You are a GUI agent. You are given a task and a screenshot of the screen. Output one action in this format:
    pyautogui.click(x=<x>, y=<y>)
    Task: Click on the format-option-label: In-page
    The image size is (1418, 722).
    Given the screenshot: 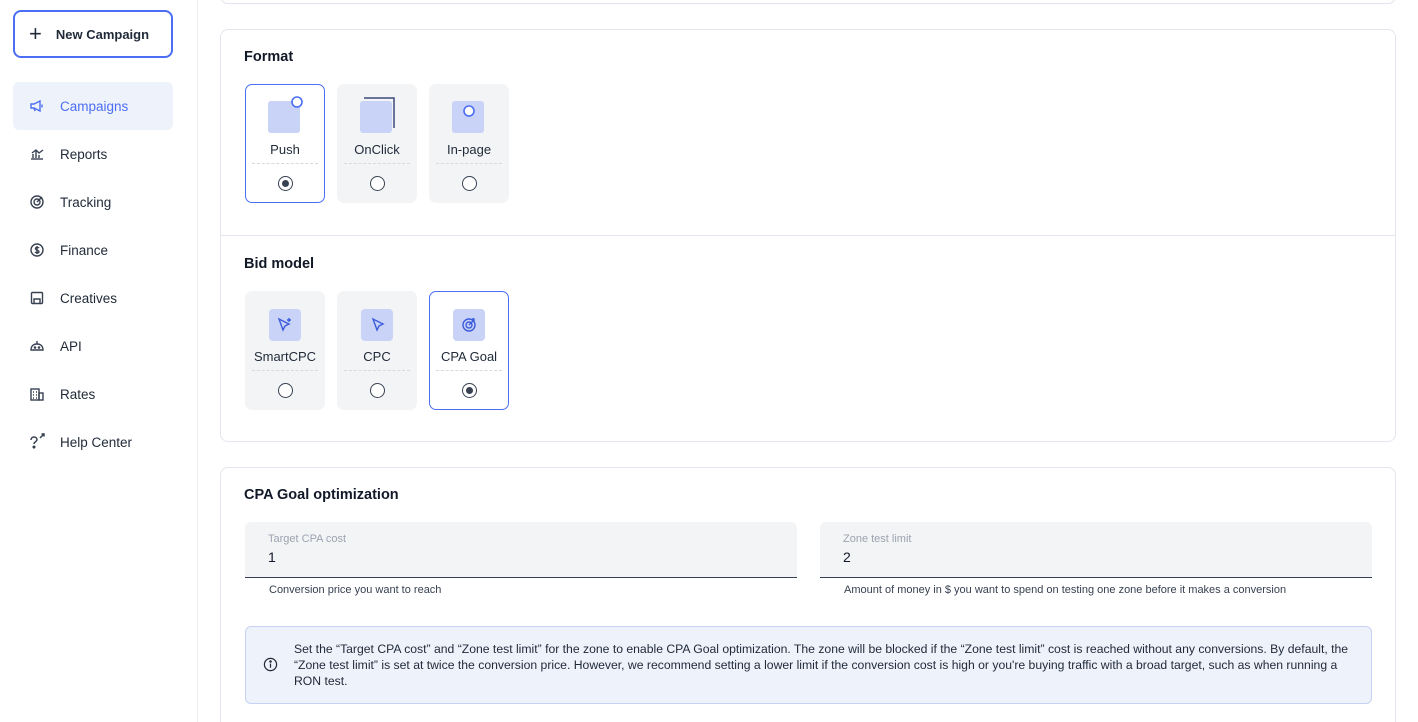 What is the action you would take?
    pyautogui.click(x=469, y=149)
    